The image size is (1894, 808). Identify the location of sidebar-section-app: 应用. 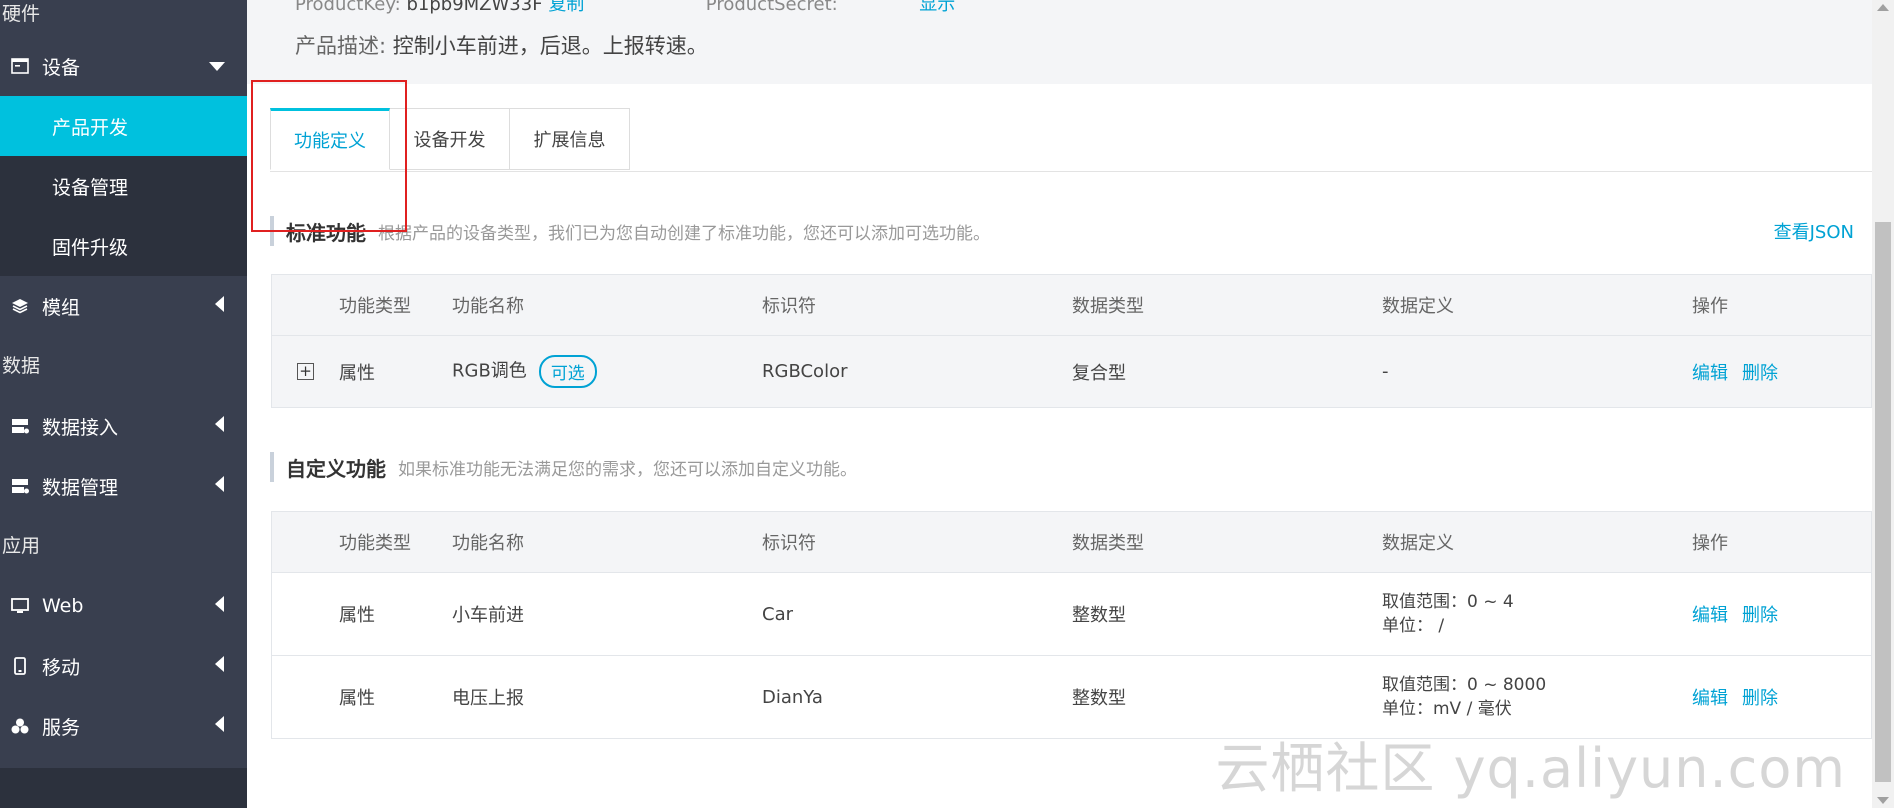
(21, 546).